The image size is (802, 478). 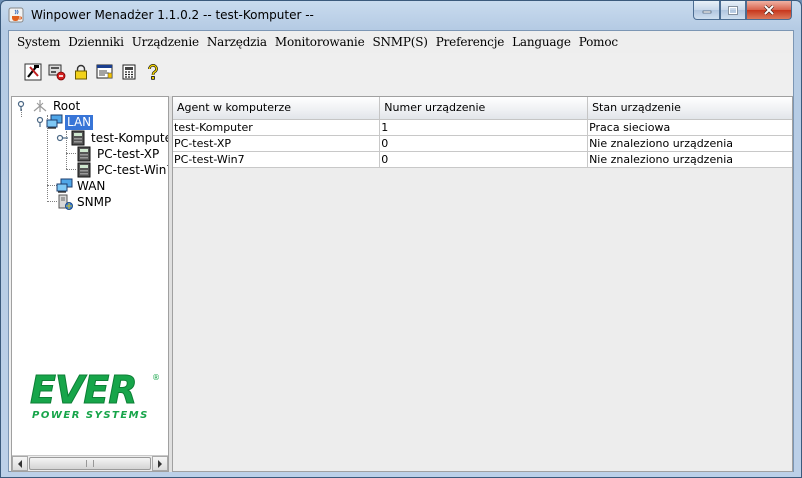 I want to click on column-header-status: Stan urządzenie, so click(x=689, y=108).